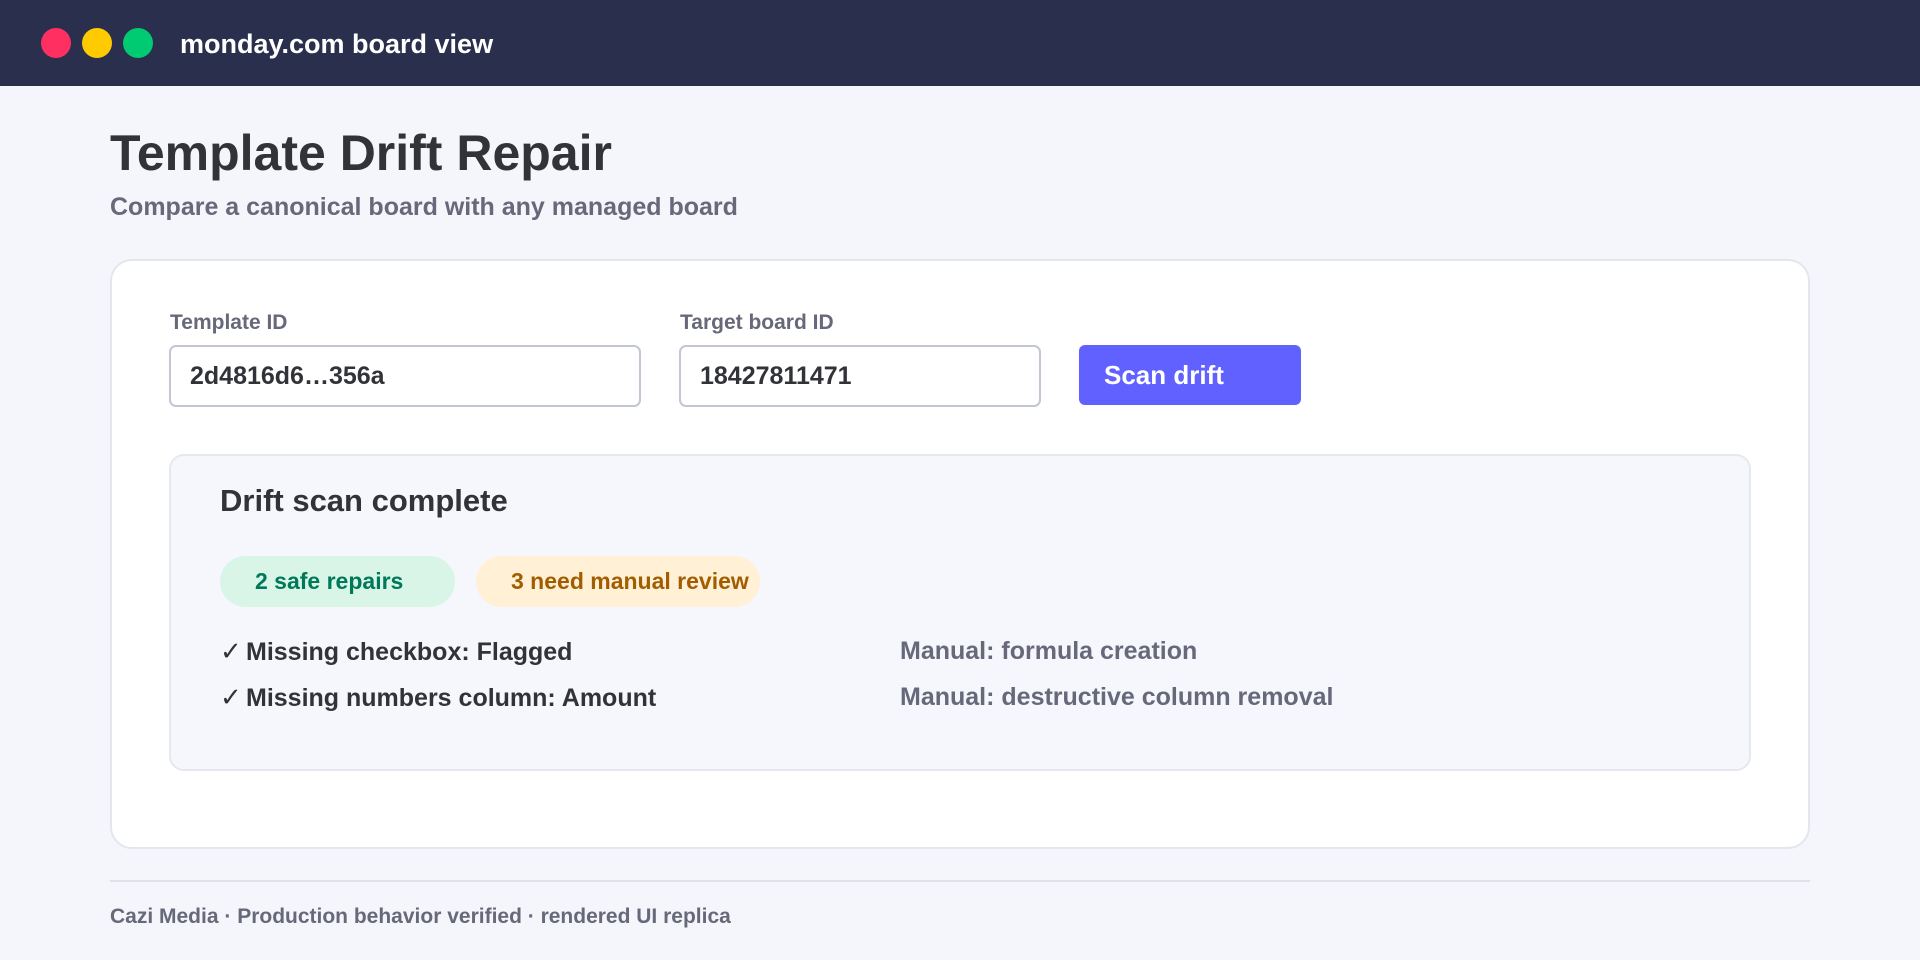 Image resolution: width=1920 pixels, height=960 pixels. I want to click on page-title: Template Drift Repair, so click(361, 153).